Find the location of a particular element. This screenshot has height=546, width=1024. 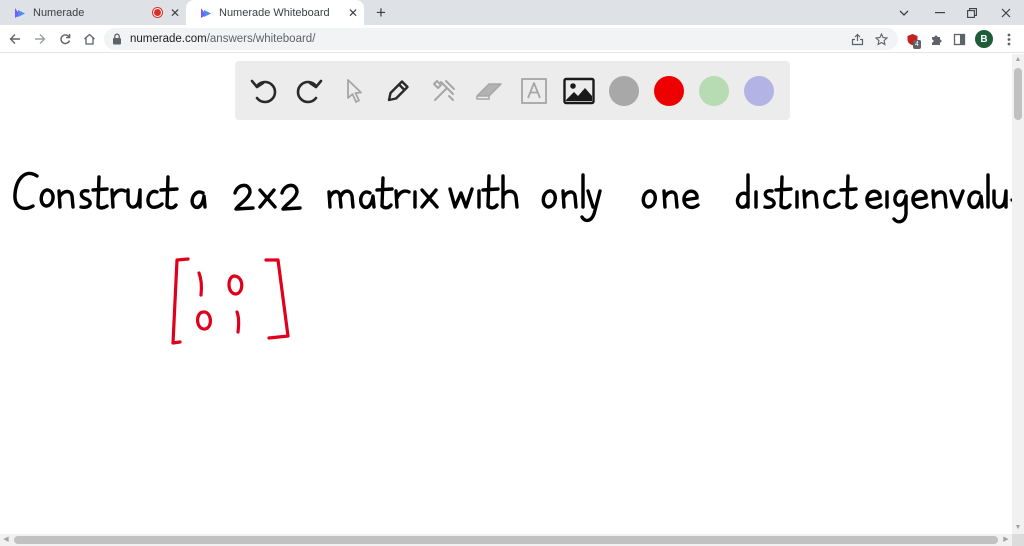

text-icon is located at coordinates (534, 91).